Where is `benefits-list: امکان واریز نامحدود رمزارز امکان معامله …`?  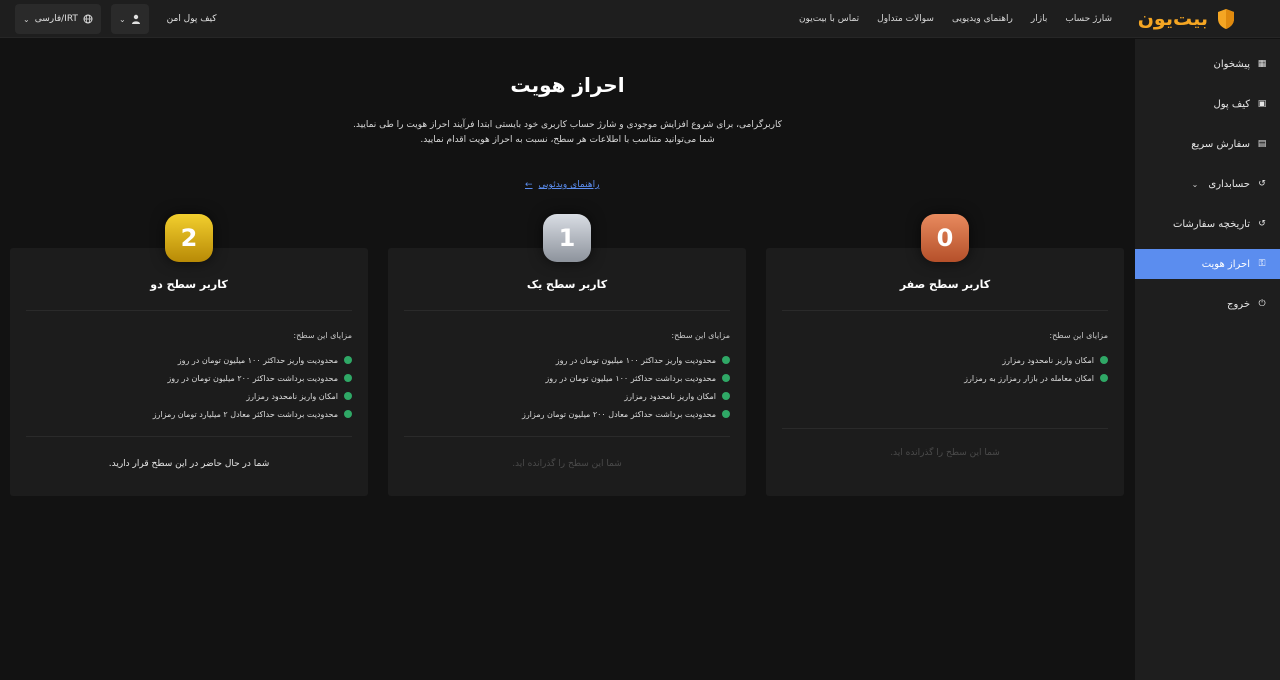 benefits-list: امکان واریز نامحدود رمزارز امکان معامله … is located at coordinates (1036, 369).